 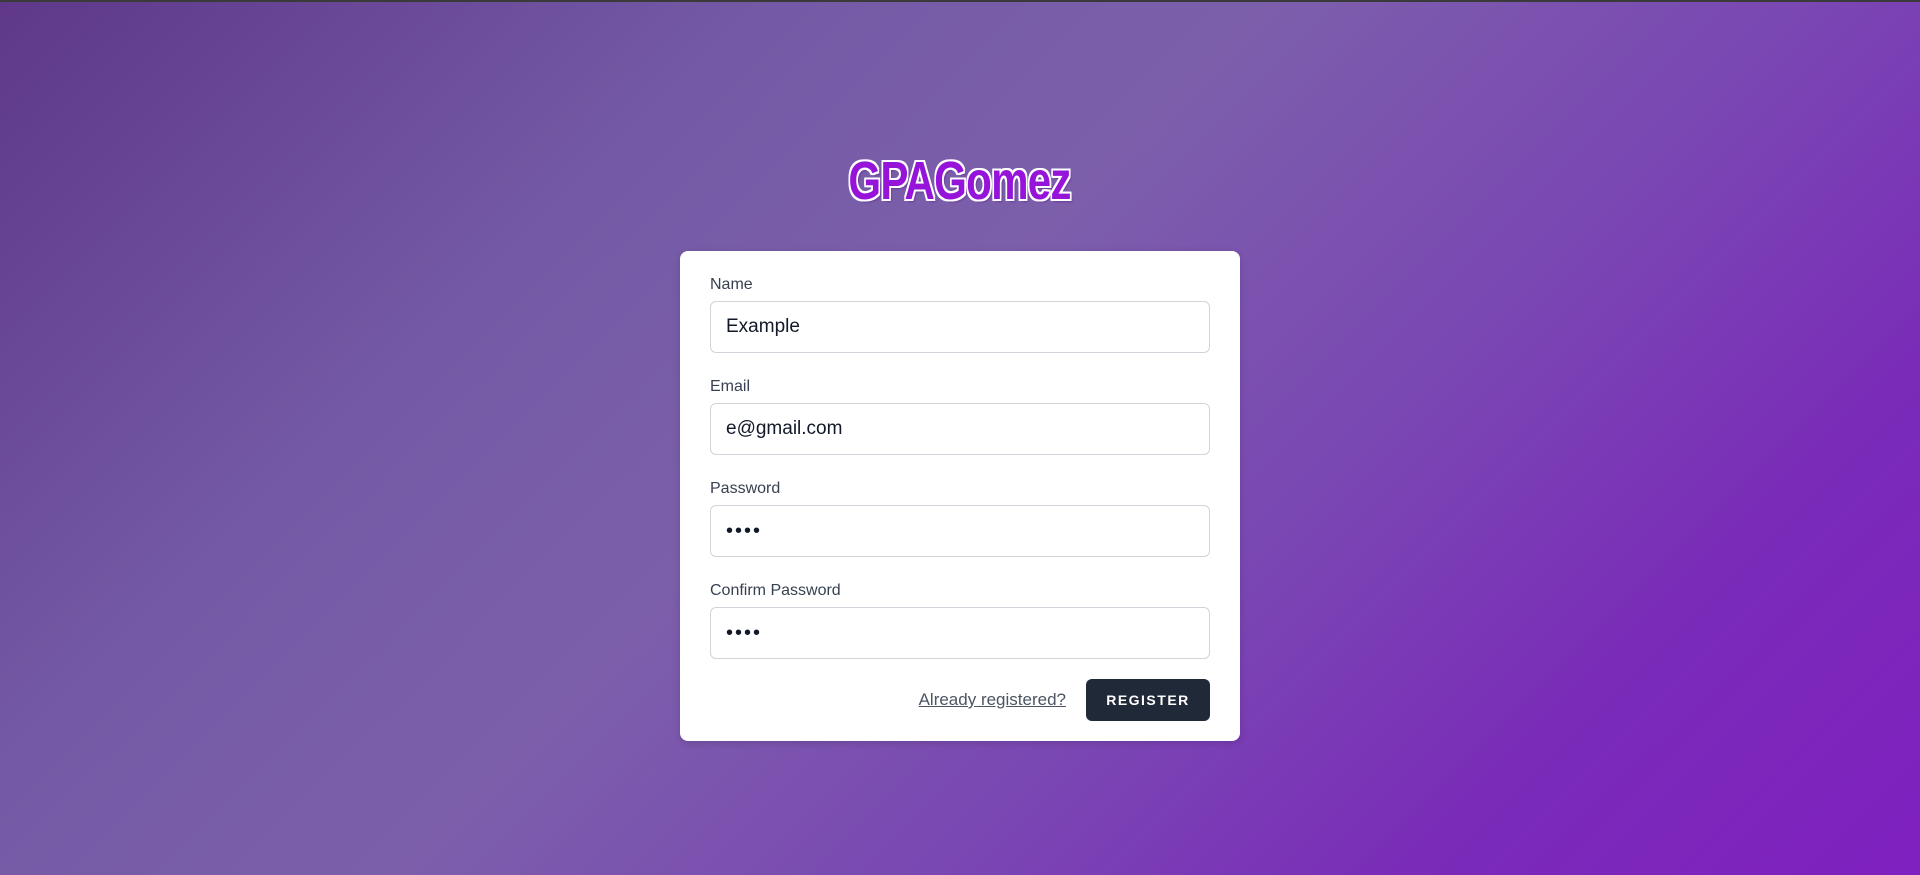 What do you see at coordinates (960, 1) in the screenshot?
I see `top-border` at bounding box center [960, 1].